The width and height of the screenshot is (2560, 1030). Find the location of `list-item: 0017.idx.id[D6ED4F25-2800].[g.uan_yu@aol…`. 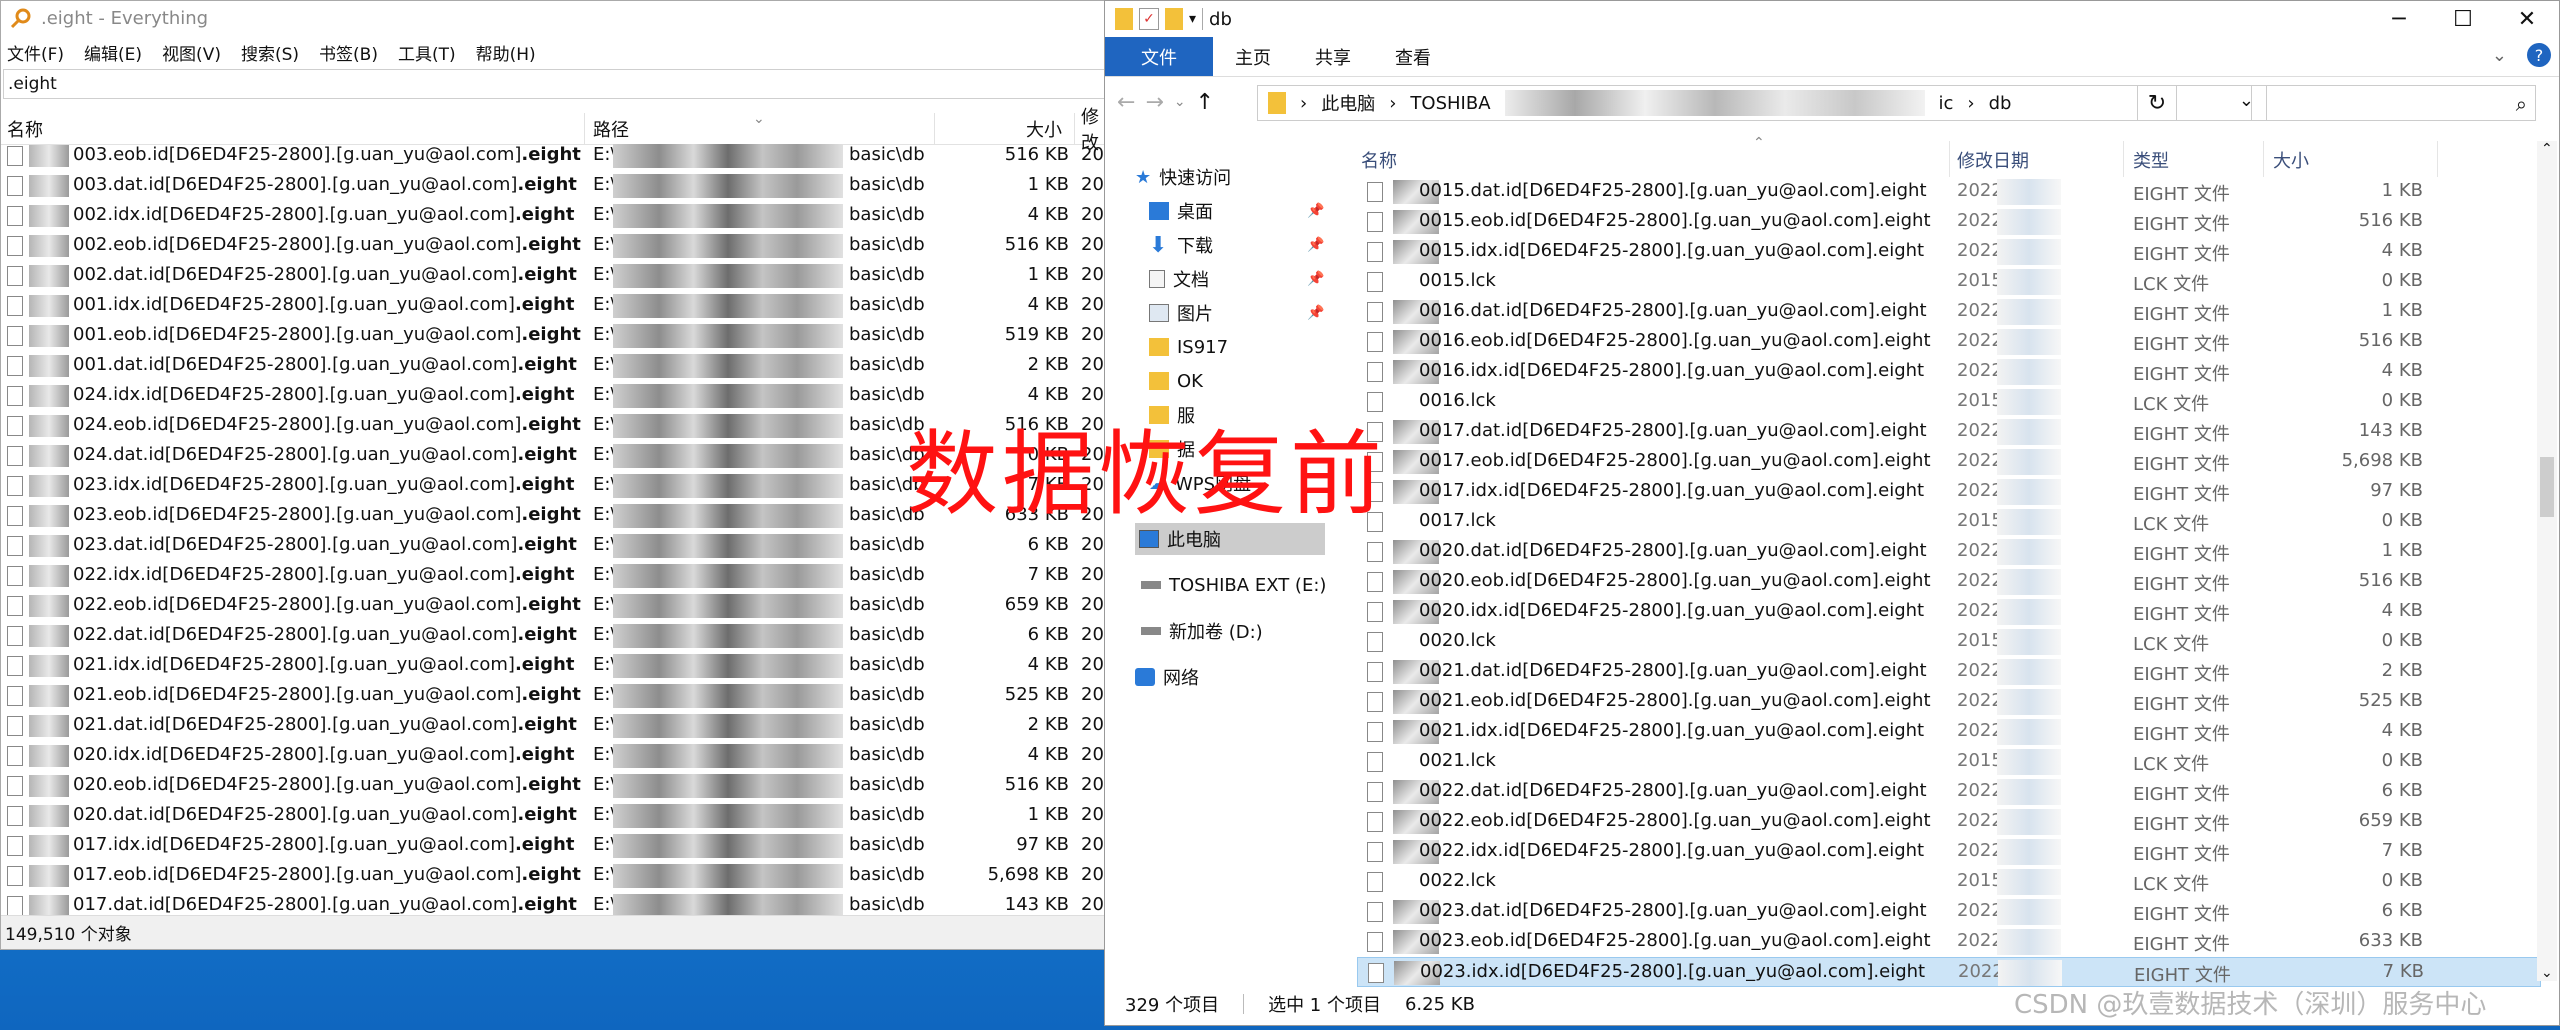

list-item: 0017.idx.id[D6ED4F25-2800].[g.uan_yu@aol… is located at coordinates (1949, 492).